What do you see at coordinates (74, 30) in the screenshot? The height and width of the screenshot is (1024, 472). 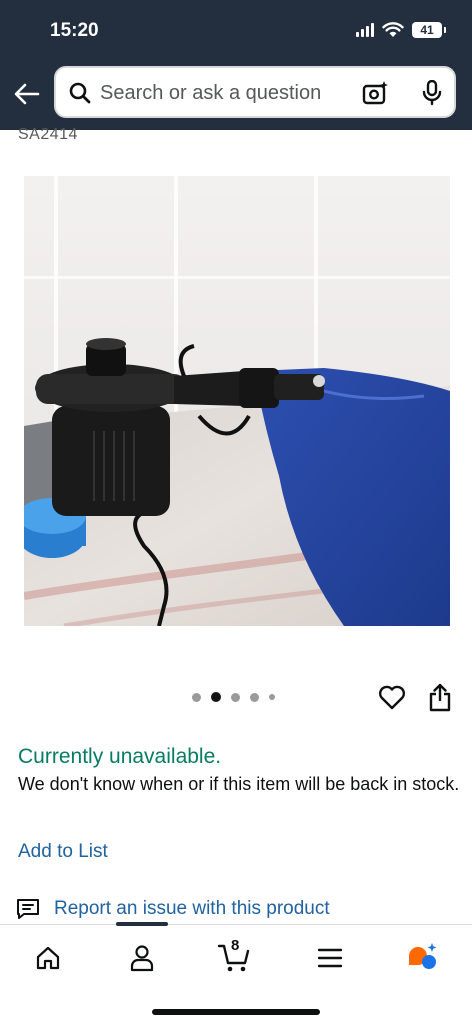 I see `status-time: 15:20` at bounding box center [74, 30].